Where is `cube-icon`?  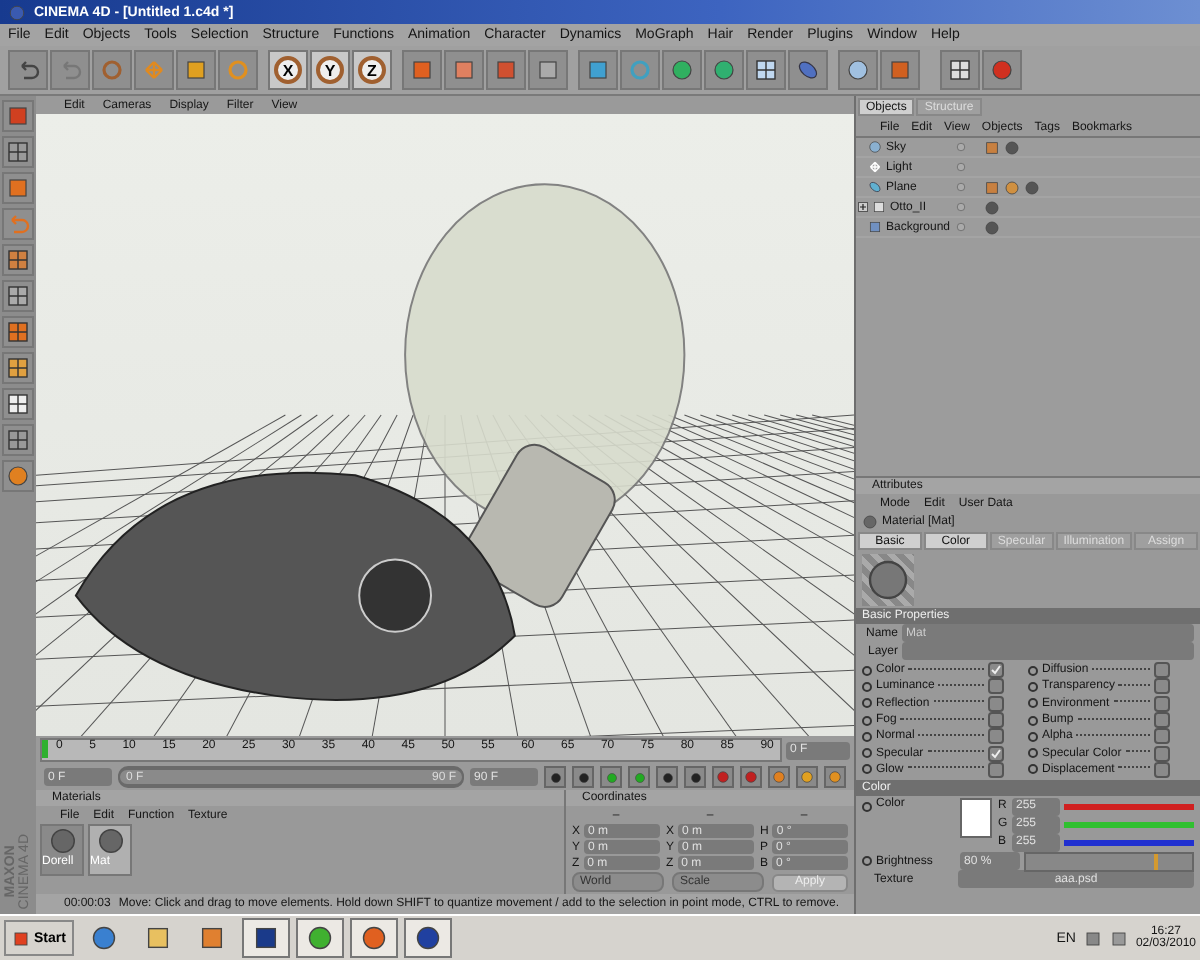 cube-icon is located at coordinates (598, 70).